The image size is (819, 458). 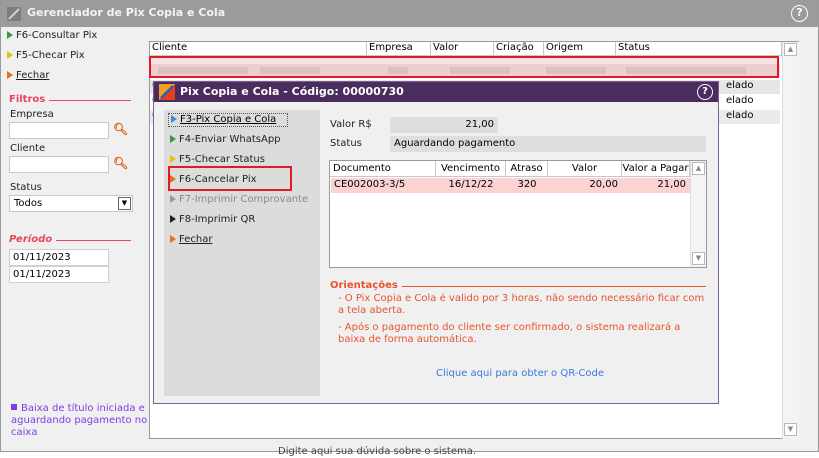 What do you see at coordinates (464, 67) in the screenshot?
I see `highlighted-row-marker` at bounding box center [464, 67].